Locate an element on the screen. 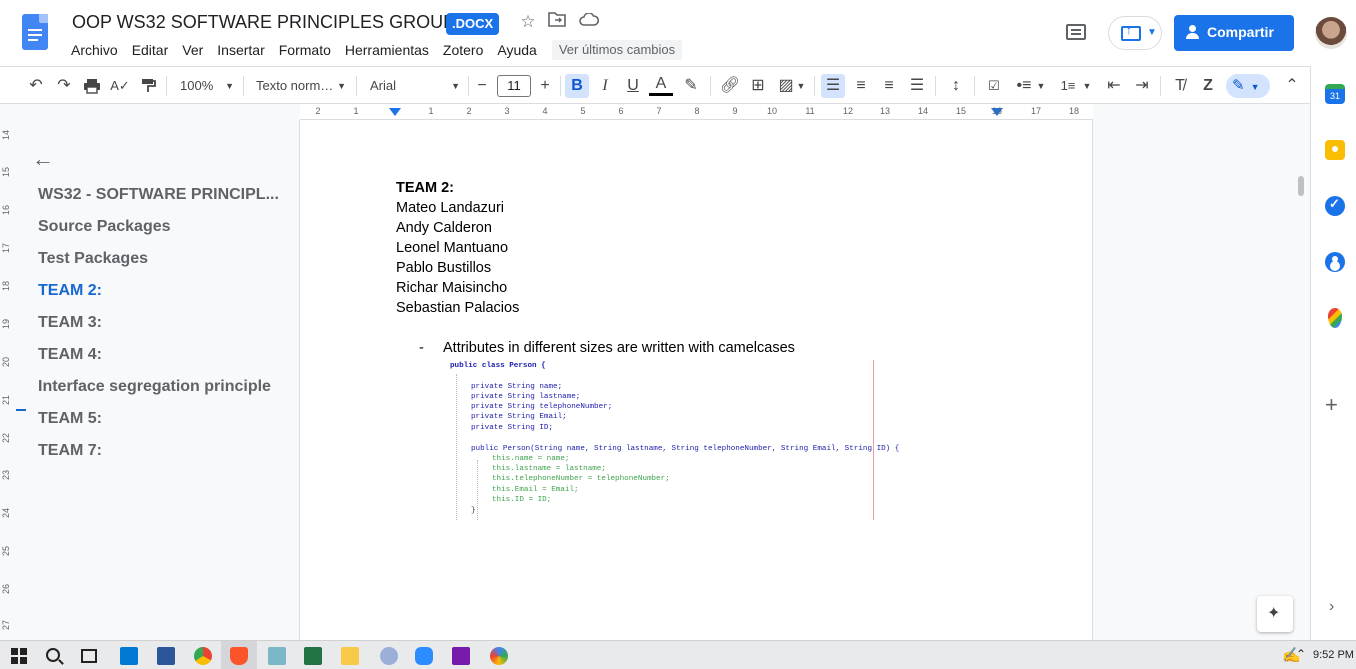 The image size is (1356, 669). menu-ayuda: Ayuda is located at coordinates (516, 50).